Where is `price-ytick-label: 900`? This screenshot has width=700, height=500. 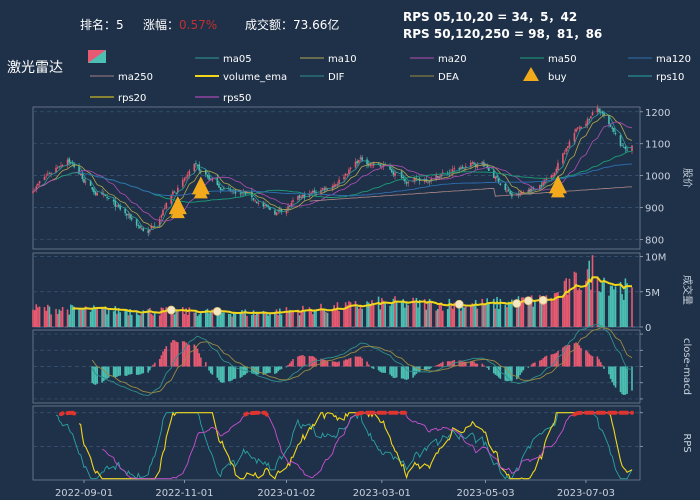 price-ytick-label: 900 is located at coordinates (654, 209).